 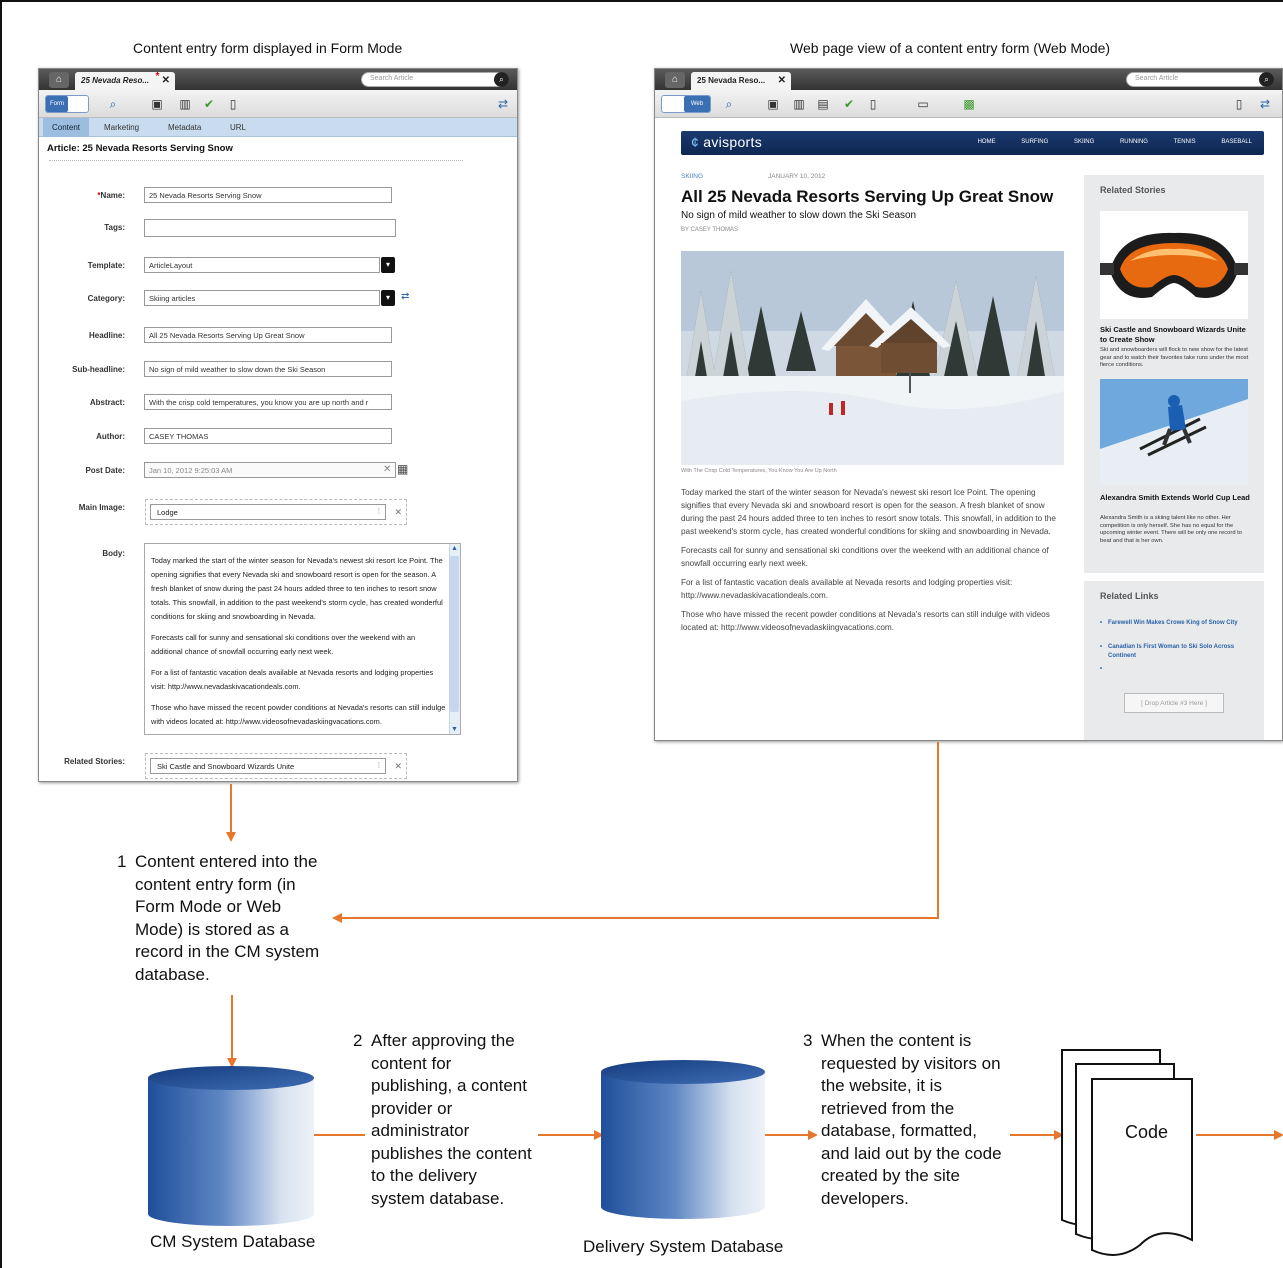 I want to click on form-view-icon: ▭, so click(x=923, y=104).